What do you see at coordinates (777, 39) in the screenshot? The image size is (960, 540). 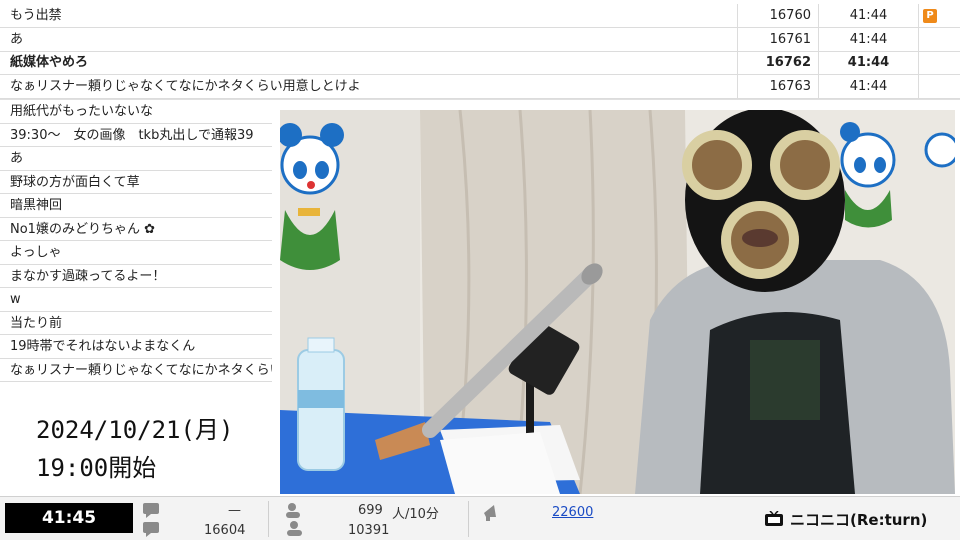 I see `comment-number: 16761` at bounding box center [777, 39].